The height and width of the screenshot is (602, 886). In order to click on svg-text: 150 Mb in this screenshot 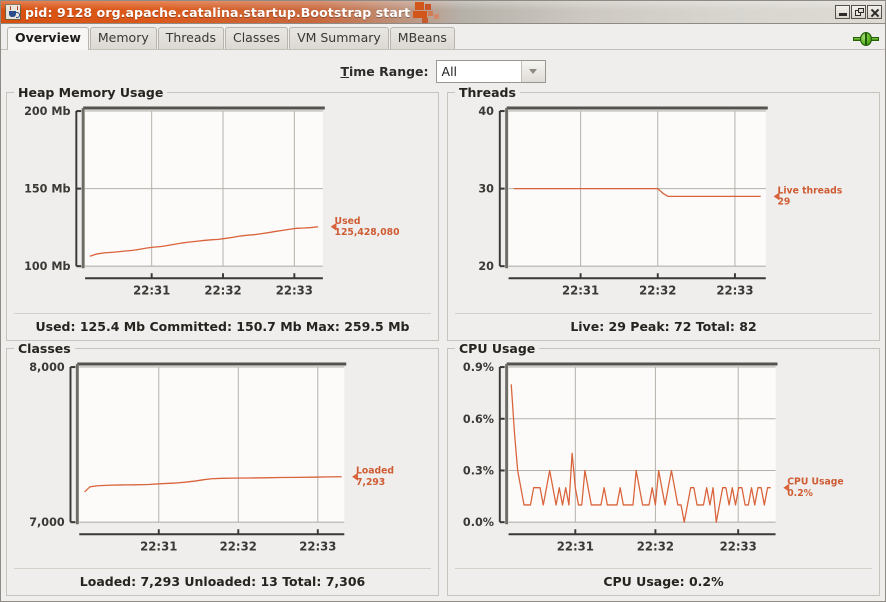, I will do `click(47, 188)`.